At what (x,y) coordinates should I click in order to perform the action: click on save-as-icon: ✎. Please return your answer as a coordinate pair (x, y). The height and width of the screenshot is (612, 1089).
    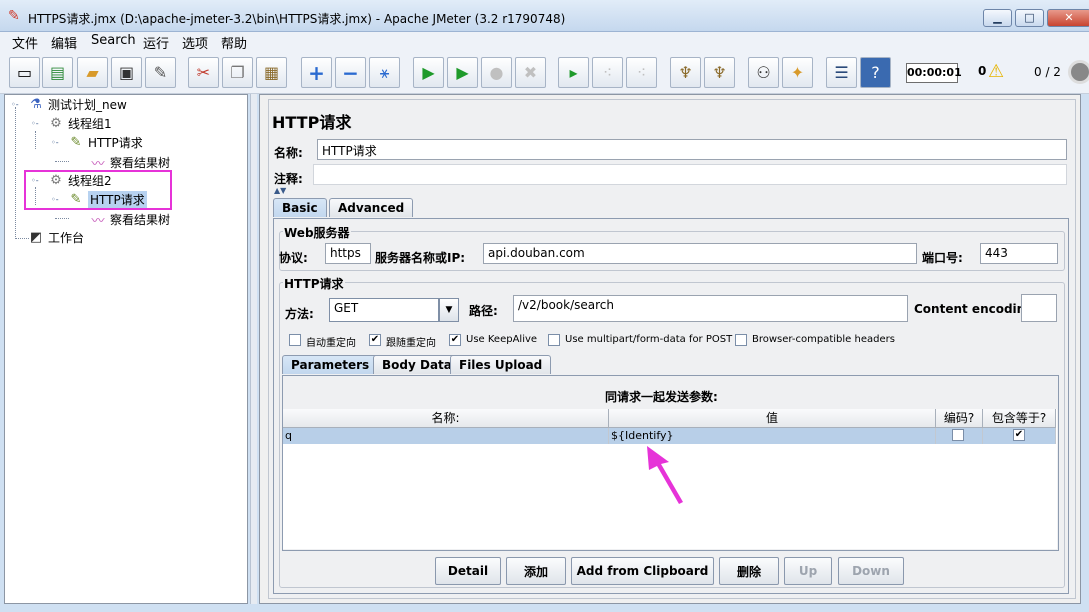
    Looking at the image, I should click on (160, 72).